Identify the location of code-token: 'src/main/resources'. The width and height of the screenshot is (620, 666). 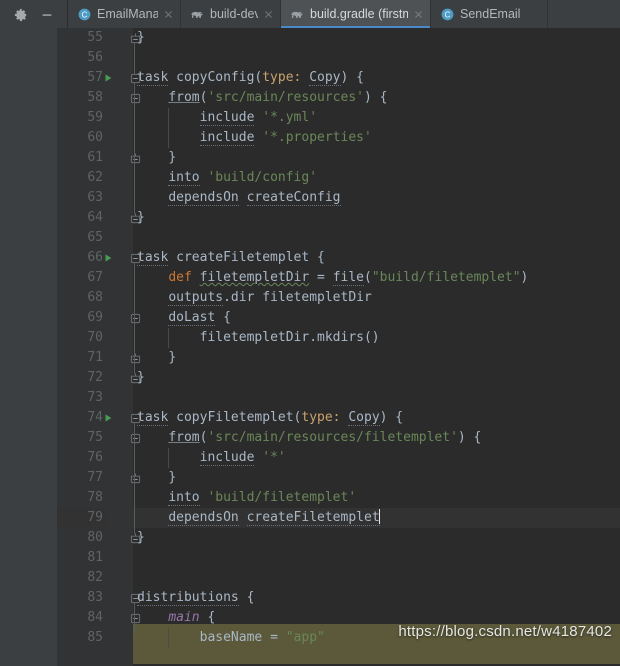
(285, 97).